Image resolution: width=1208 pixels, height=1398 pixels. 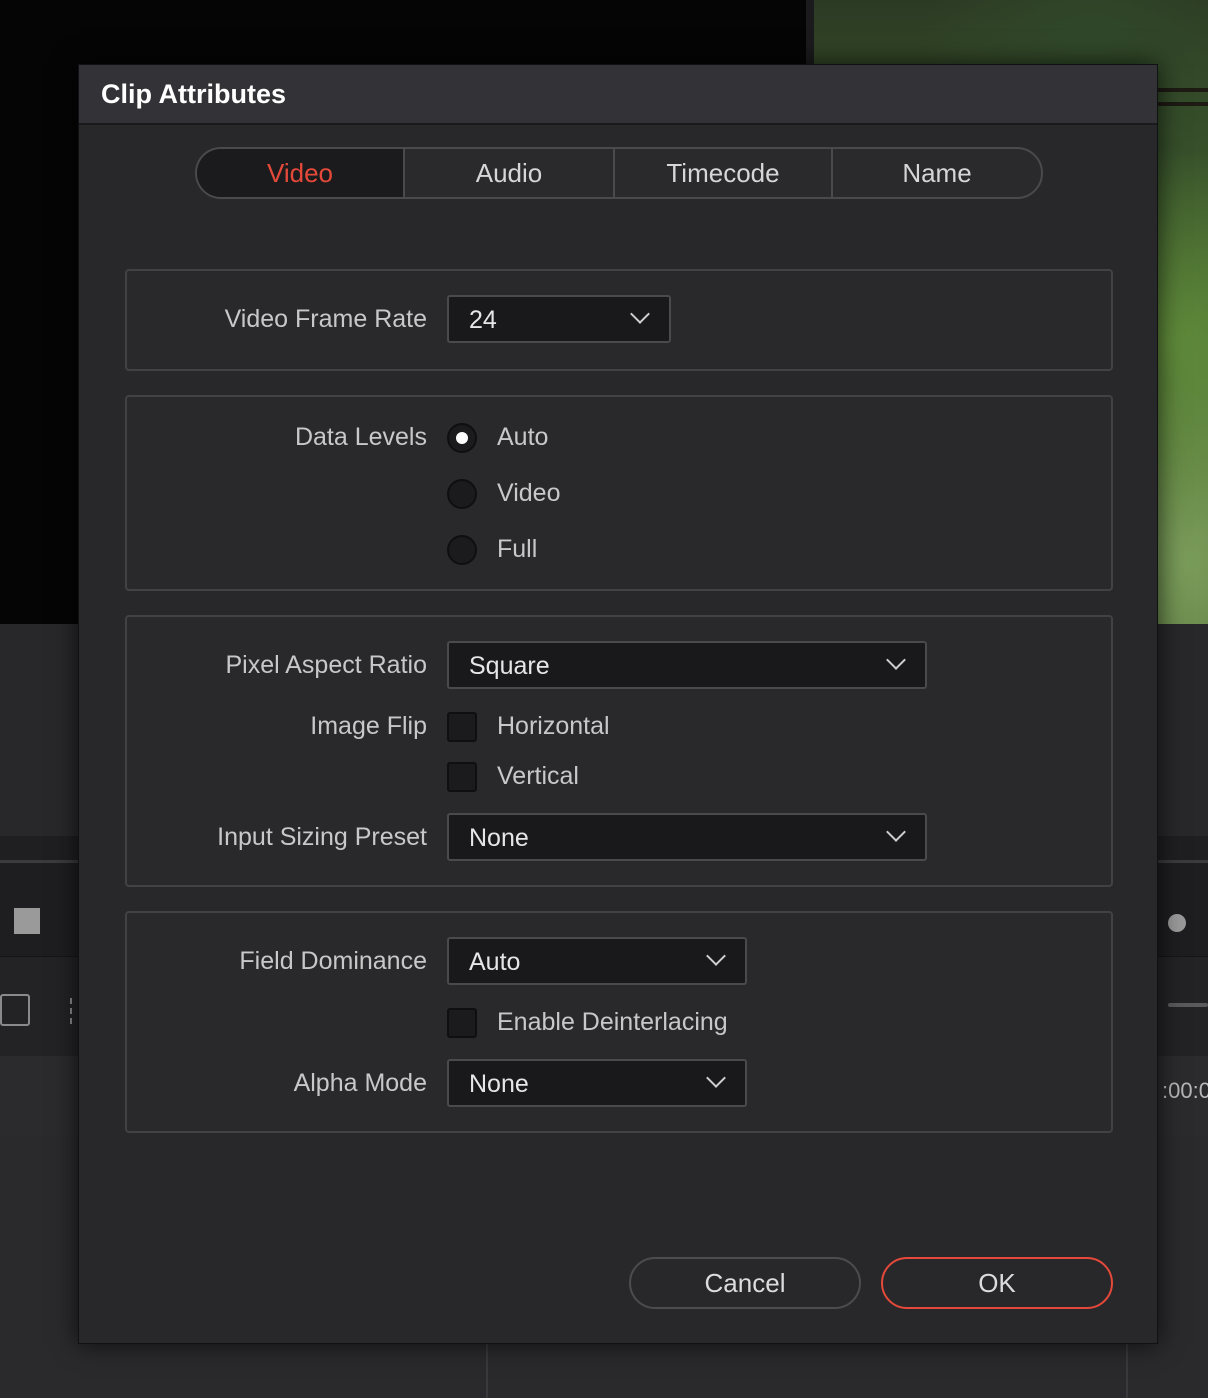 What do you see at coordinates (495, 962) in the screenshot?
I see `field-dominance-value: Auto` at bounding box center [495, 962].